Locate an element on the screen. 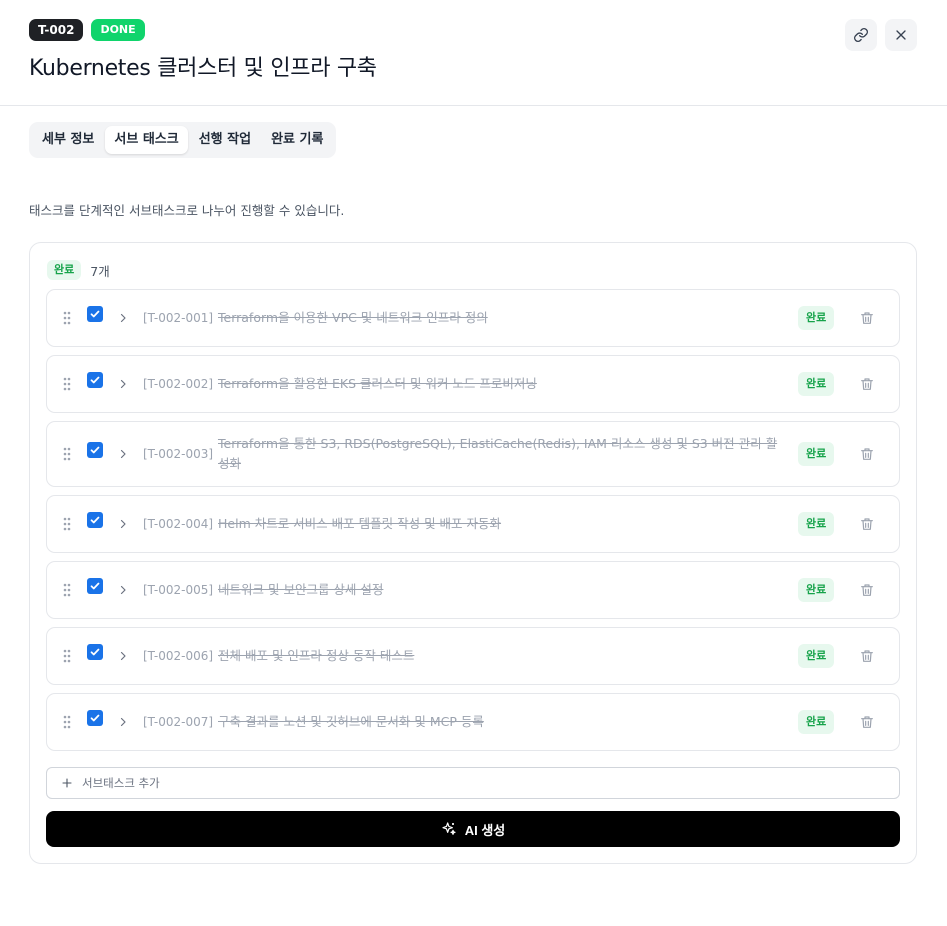  tab-prerequisites: 선행 작업 is located at coordinates (225, 140).